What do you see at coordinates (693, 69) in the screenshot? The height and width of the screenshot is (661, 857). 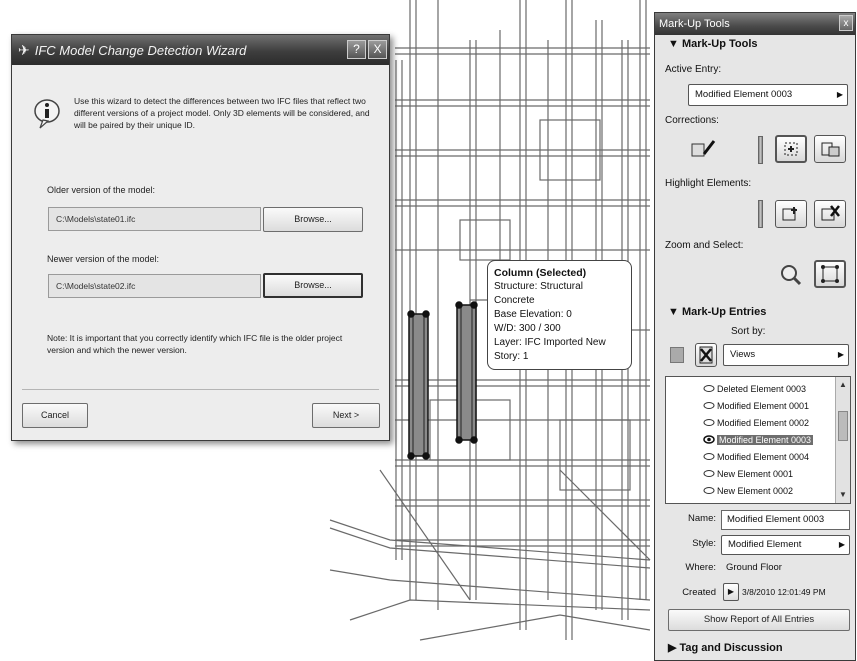 I see `active-entry-label: Active Entry:` at bounding box center [693, 69].